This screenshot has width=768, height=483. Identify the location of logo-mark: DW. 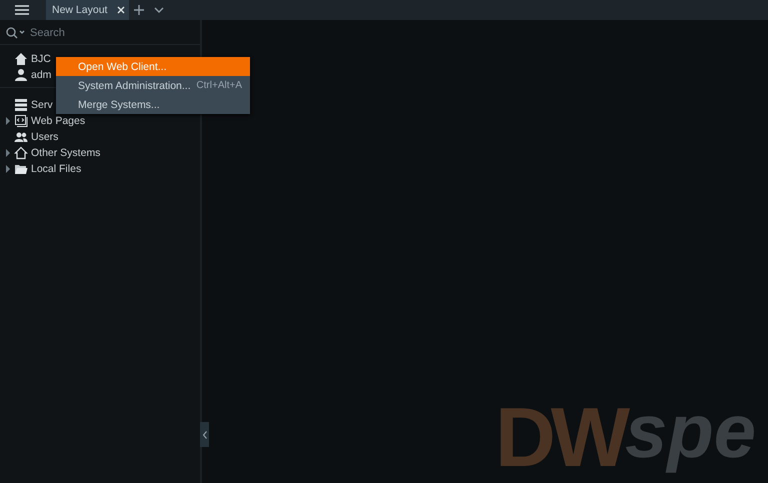
(560, 437).